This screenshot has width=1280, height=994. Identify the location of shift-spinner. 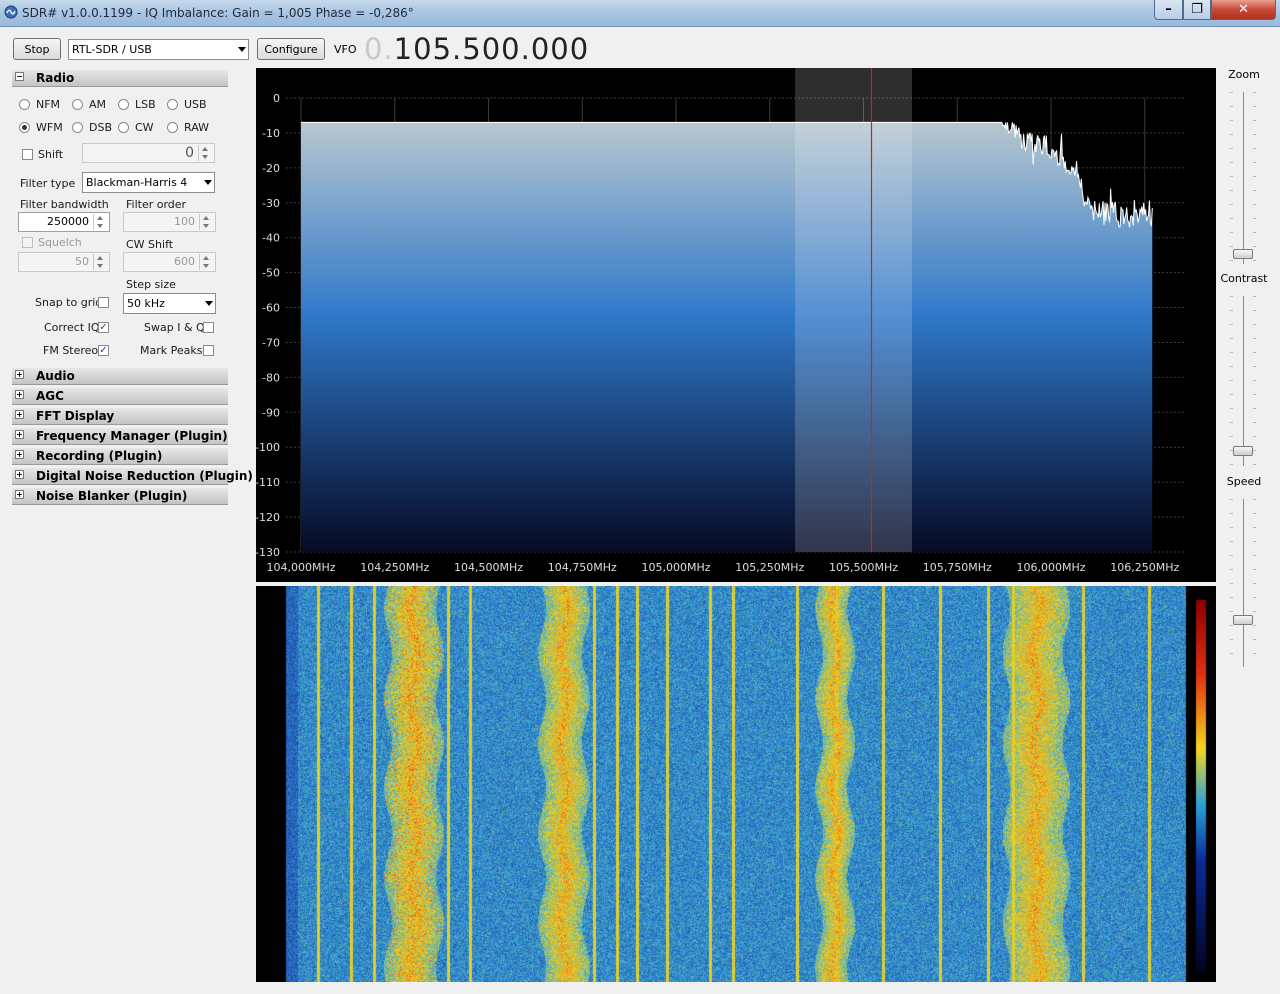
(205, 153).